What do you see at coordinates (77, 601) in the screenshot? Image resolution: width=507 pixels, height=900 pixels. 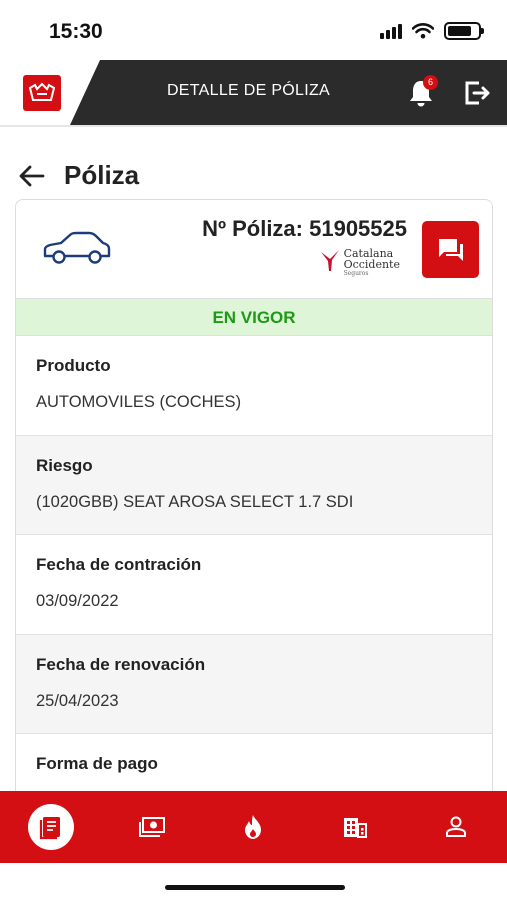 I see `field-value: 03/09/2022` at bounding box center [77, 601].